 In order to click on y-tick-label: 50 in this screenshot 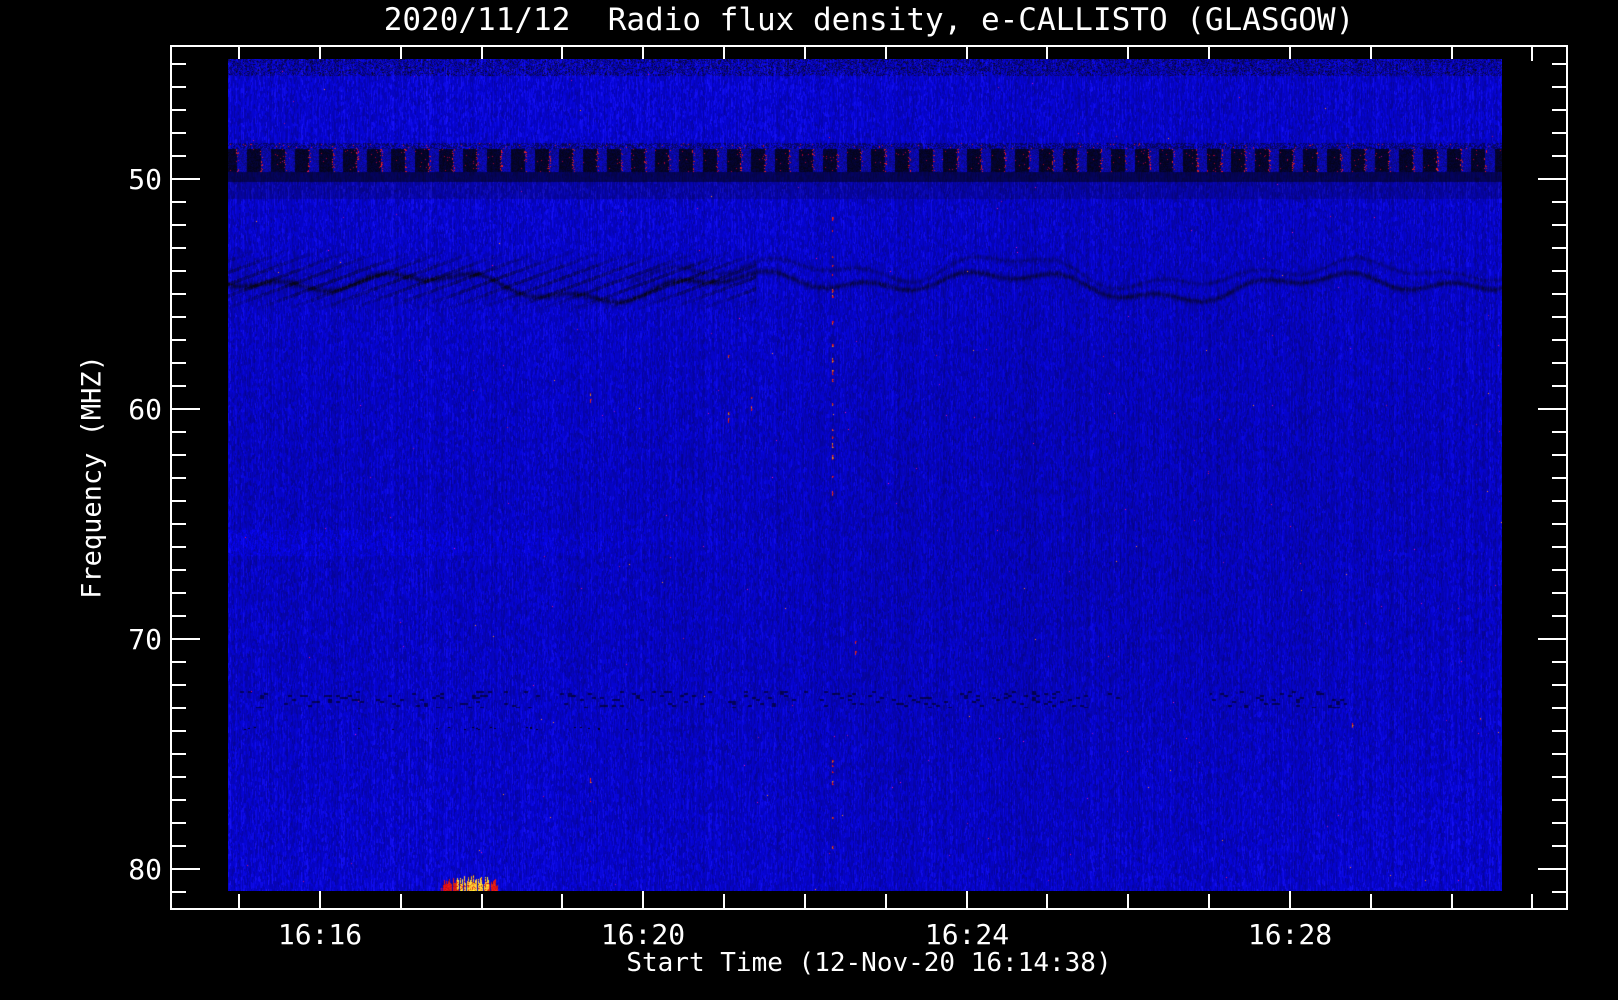, I will do `click(145, 179)`.